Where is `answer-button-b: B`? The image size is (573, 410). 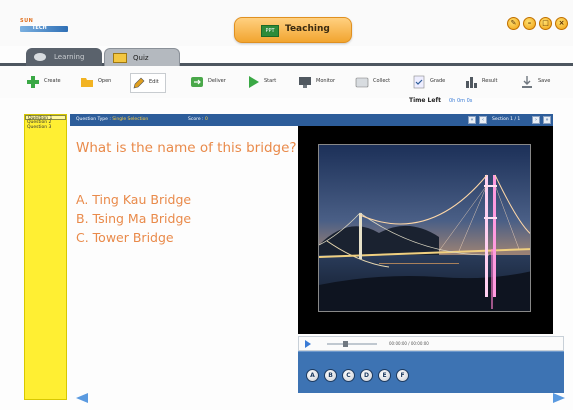 answer-button-b: B is located at coordinates (330, 375).